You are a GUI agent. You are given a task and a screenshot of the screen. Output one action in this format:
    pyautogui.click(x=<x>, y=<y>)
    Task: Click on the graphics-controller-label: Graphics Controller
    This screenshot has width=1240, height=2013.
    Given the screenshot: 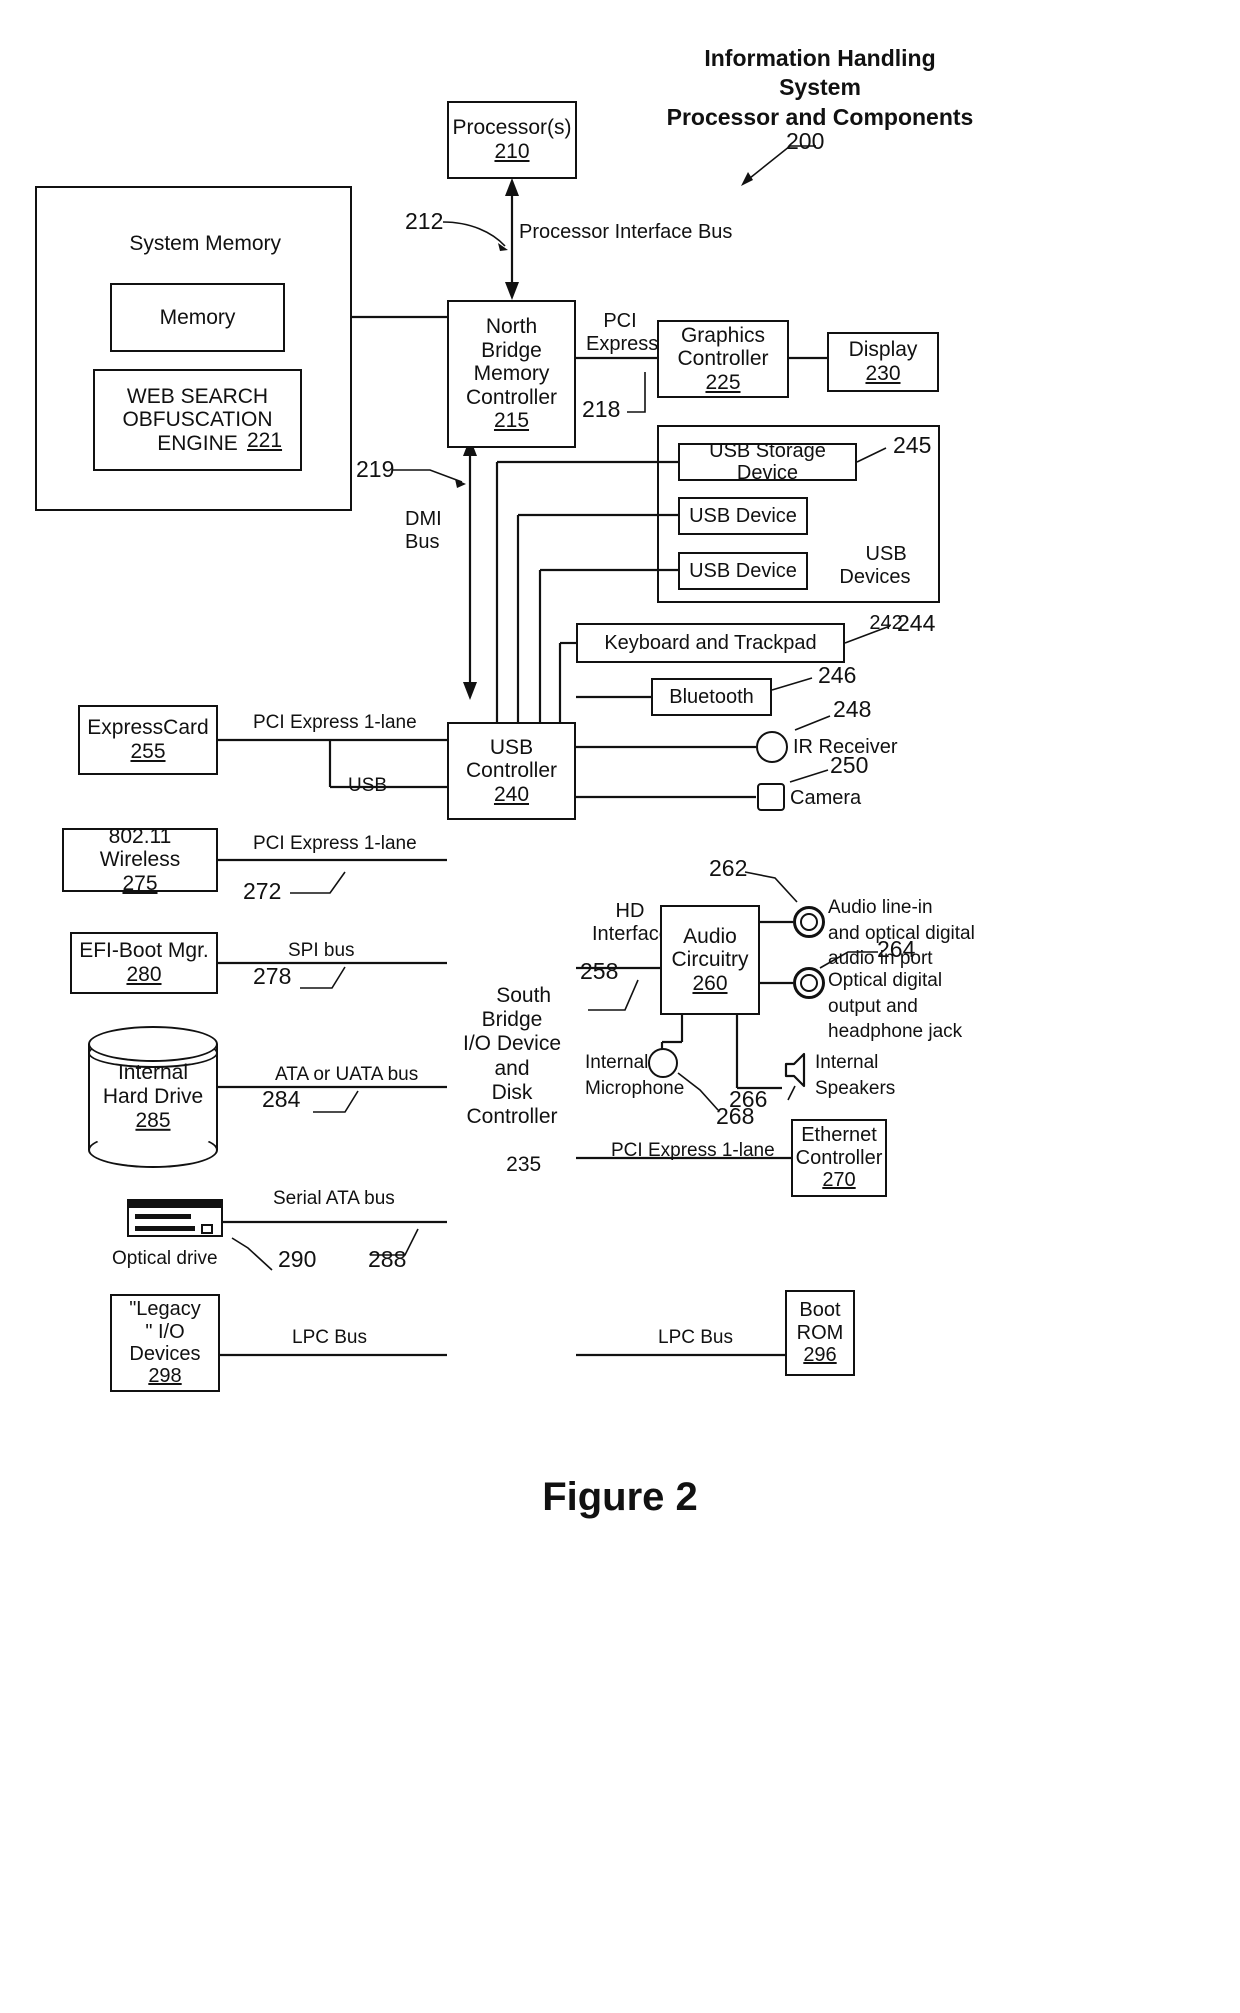 What is the action you would take?
    pyautogui.click(x=723, y=347)
    